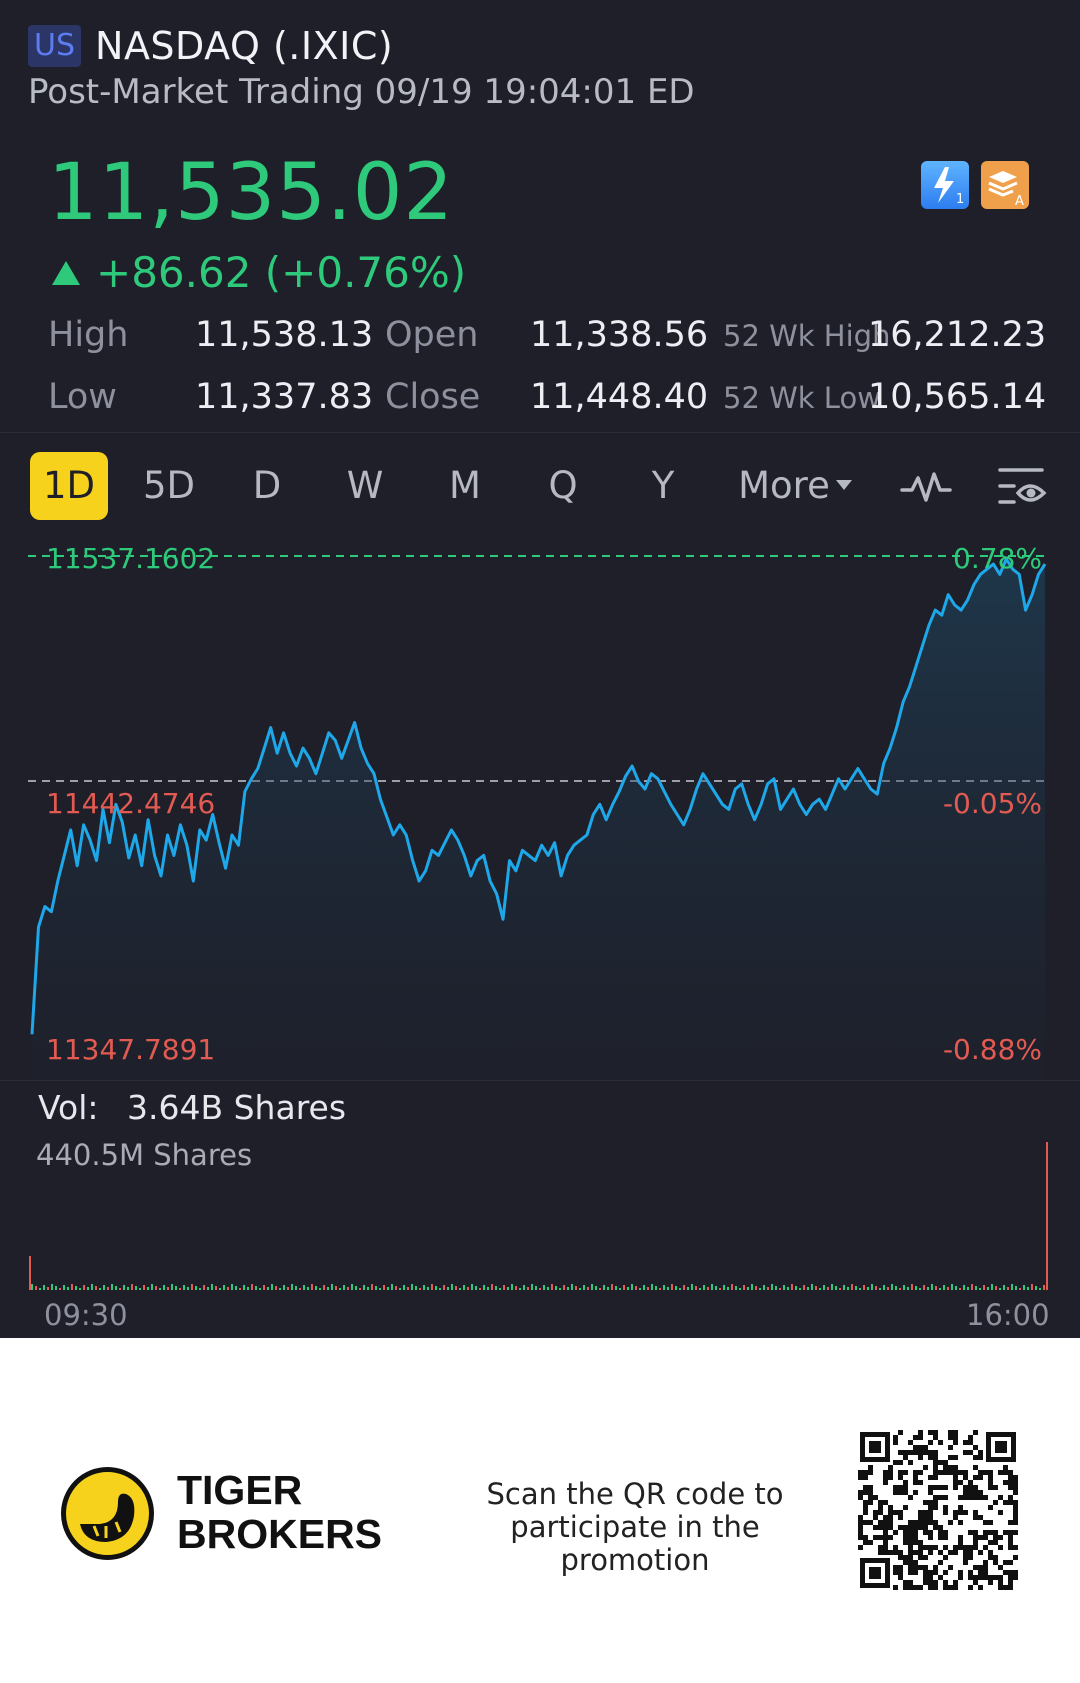  What do you see at coordinates (281, 272) in the screenshot?
I see `price-change-value: +86.62 (+0.76%)` at bounding box center [281, 272].